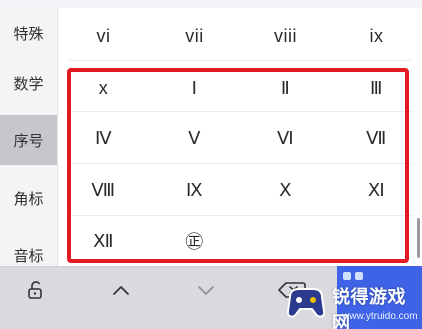  What do you see at coordinates (194, 88) in the screenshot?
I see `symbol-key: Ⅰ` at bounding box center [194, 88].